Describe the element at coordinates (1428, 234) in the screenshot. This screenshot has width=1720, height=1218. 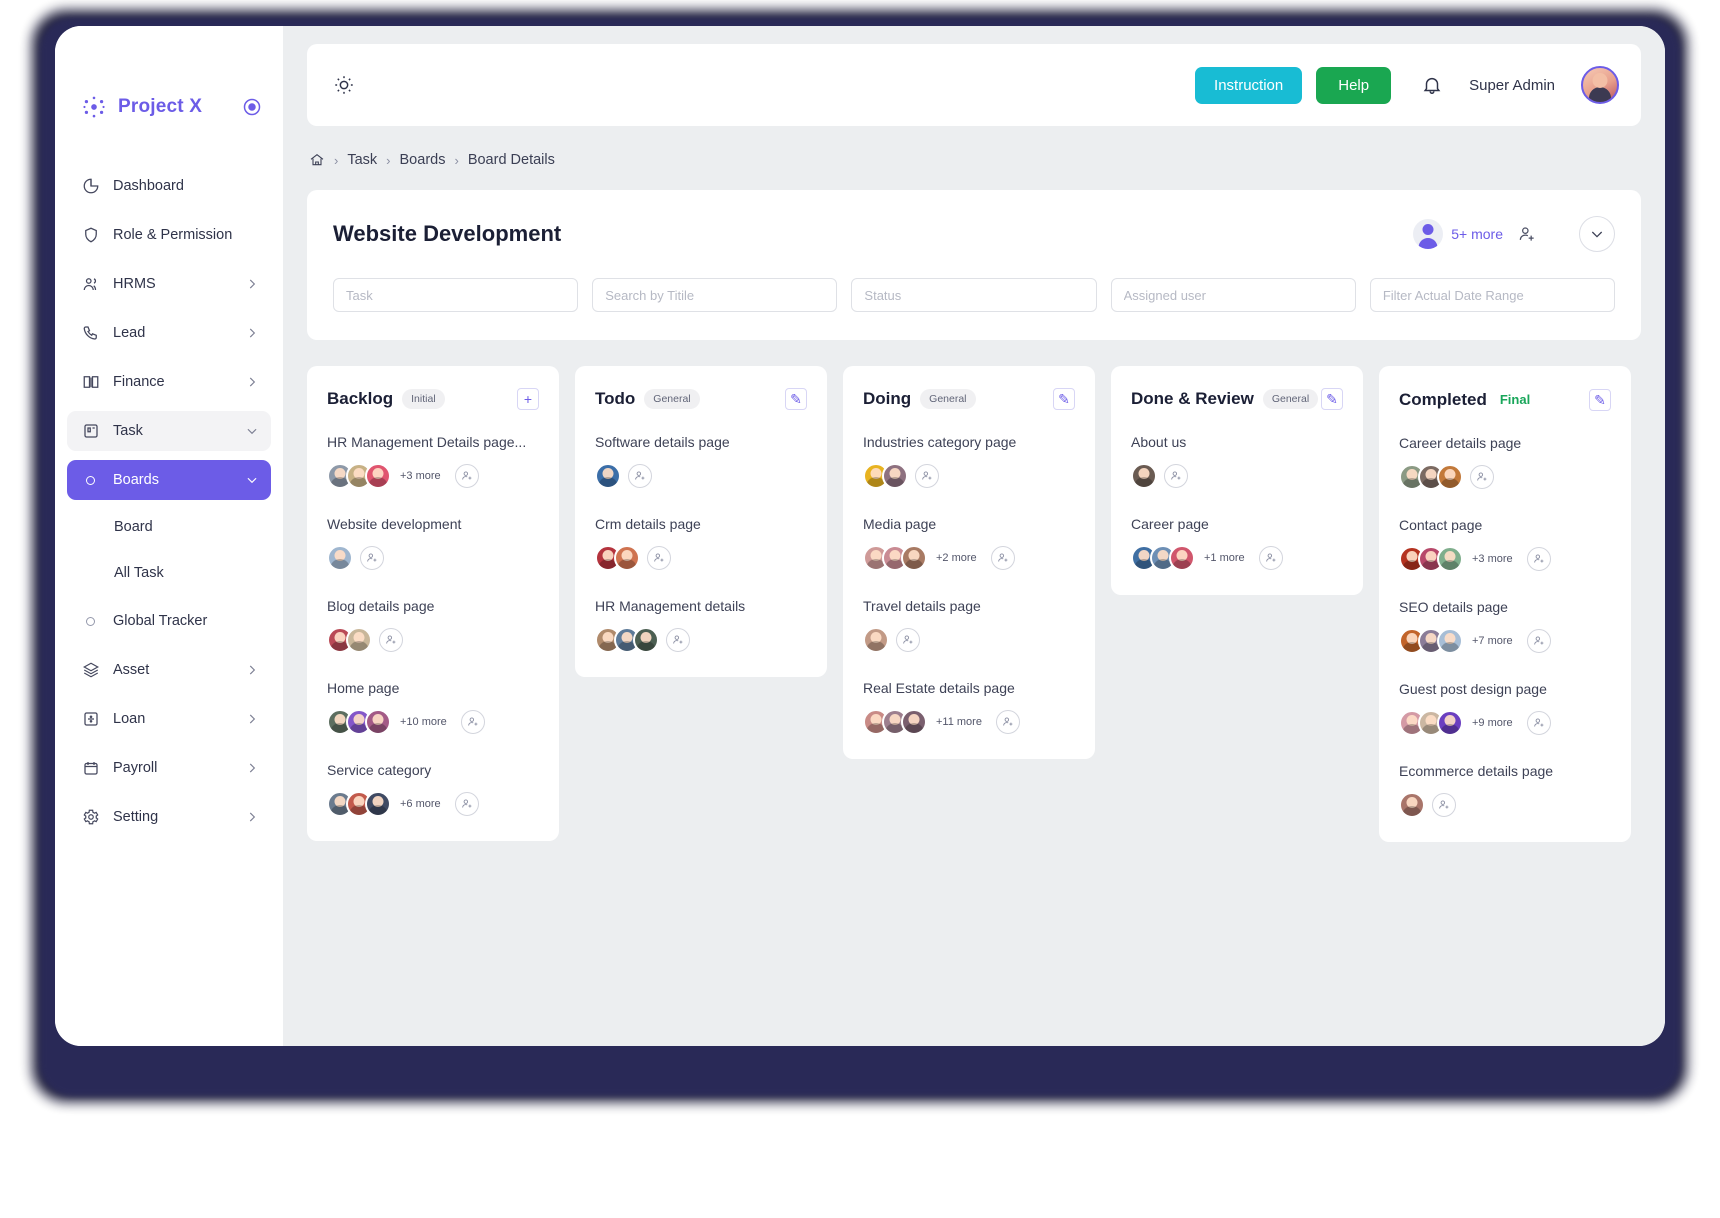
I see `member-avatar` at that location.